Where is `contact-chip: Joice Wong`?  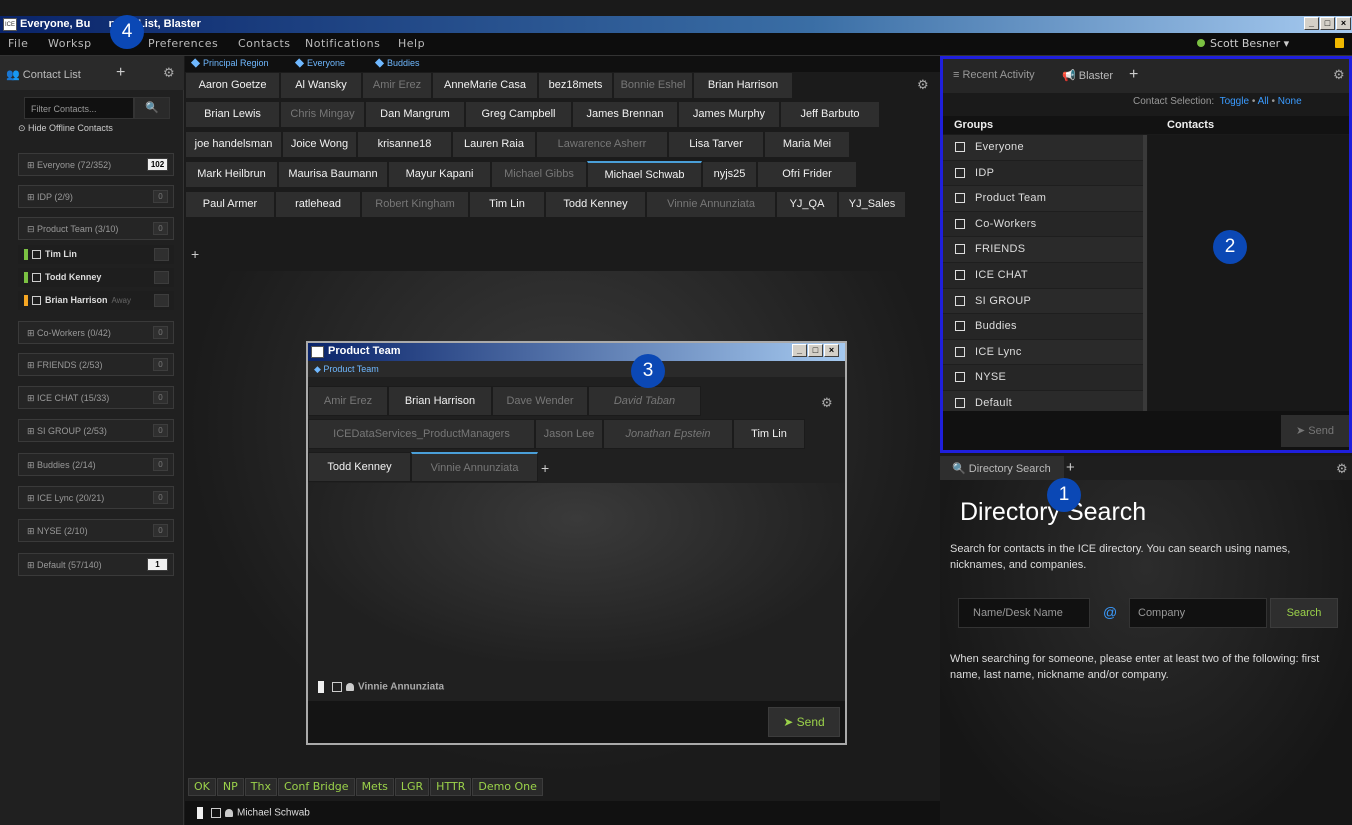 contact-chip: Joice Wong is located at coordinates (319, 144).